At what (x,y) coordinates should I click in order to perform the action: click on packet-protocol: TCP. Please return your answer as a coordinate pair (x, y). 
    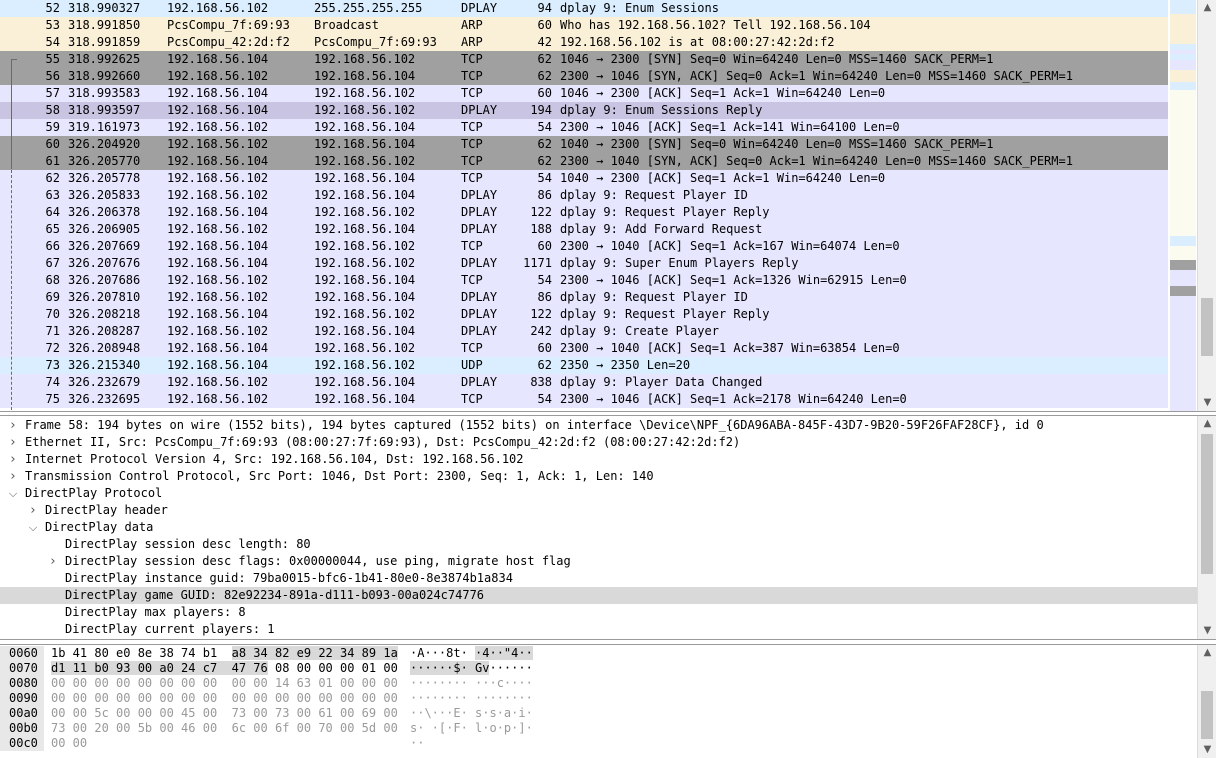
    Looking at the image, I should click on (472, 161).